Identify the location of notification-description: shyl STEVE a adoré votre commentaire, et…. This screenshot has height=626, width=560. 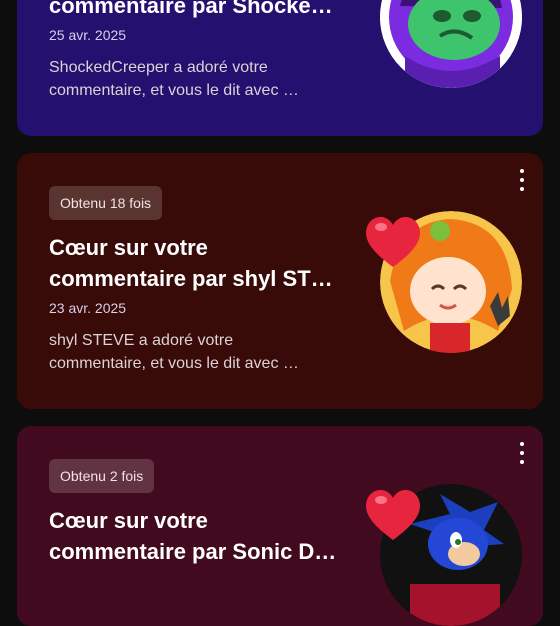
(199, 352).